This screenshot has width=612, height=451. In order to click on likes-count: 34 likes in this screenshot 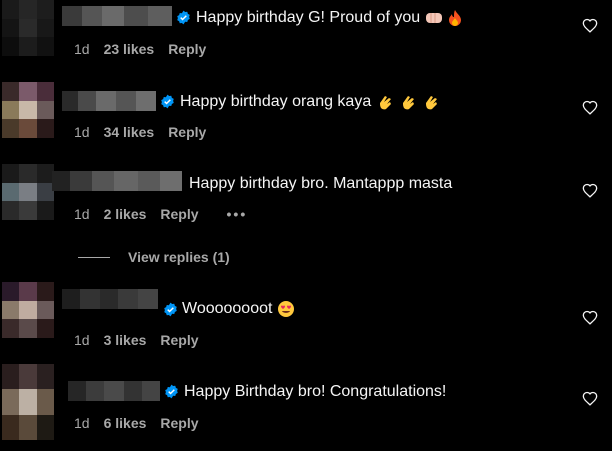, I will do `click(129, 132)`.